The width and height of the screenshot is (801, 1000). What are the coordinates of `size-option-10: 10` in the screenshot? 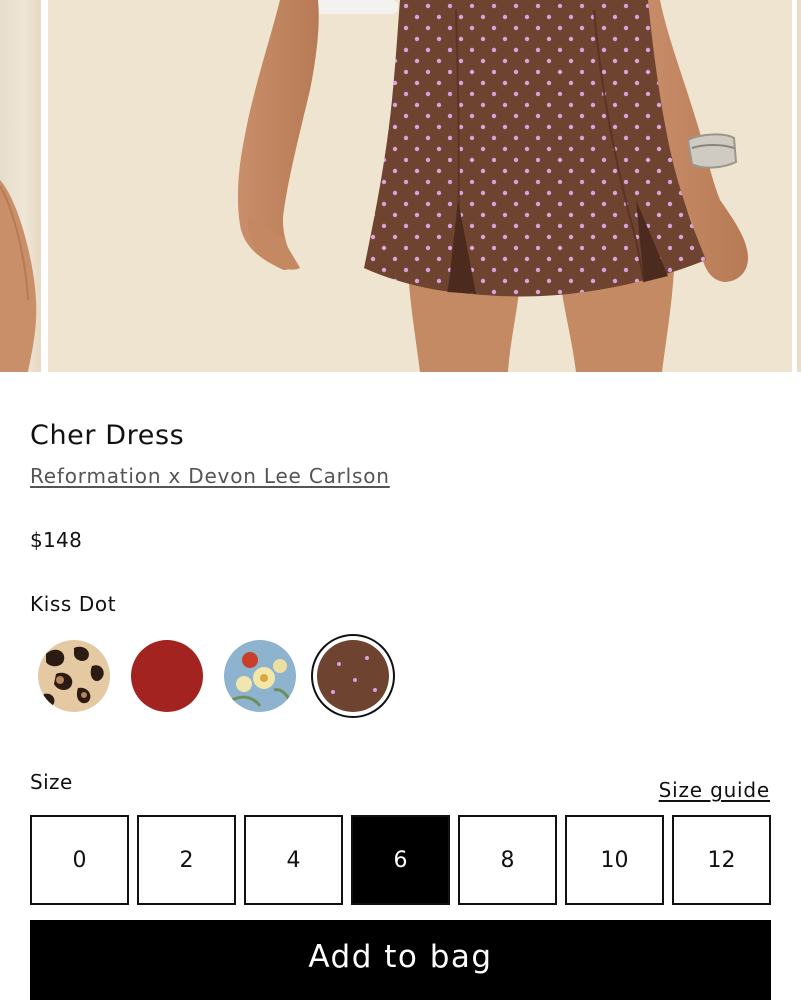 It's located at (614, 860).